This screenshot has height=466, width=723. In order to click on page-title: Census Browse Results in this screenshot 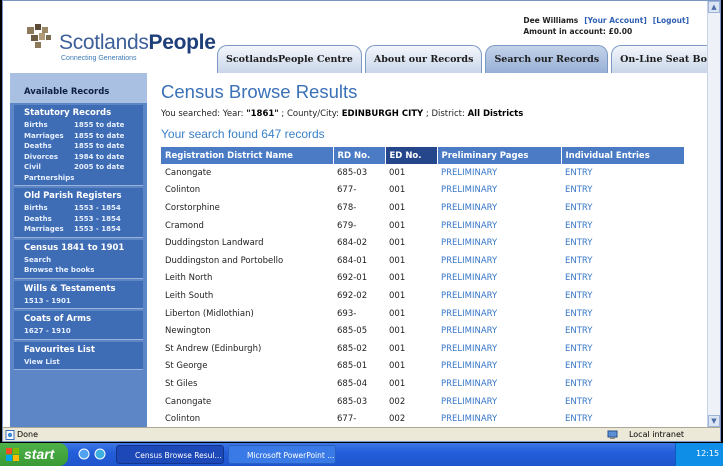, I will do `click(259, 91)`.